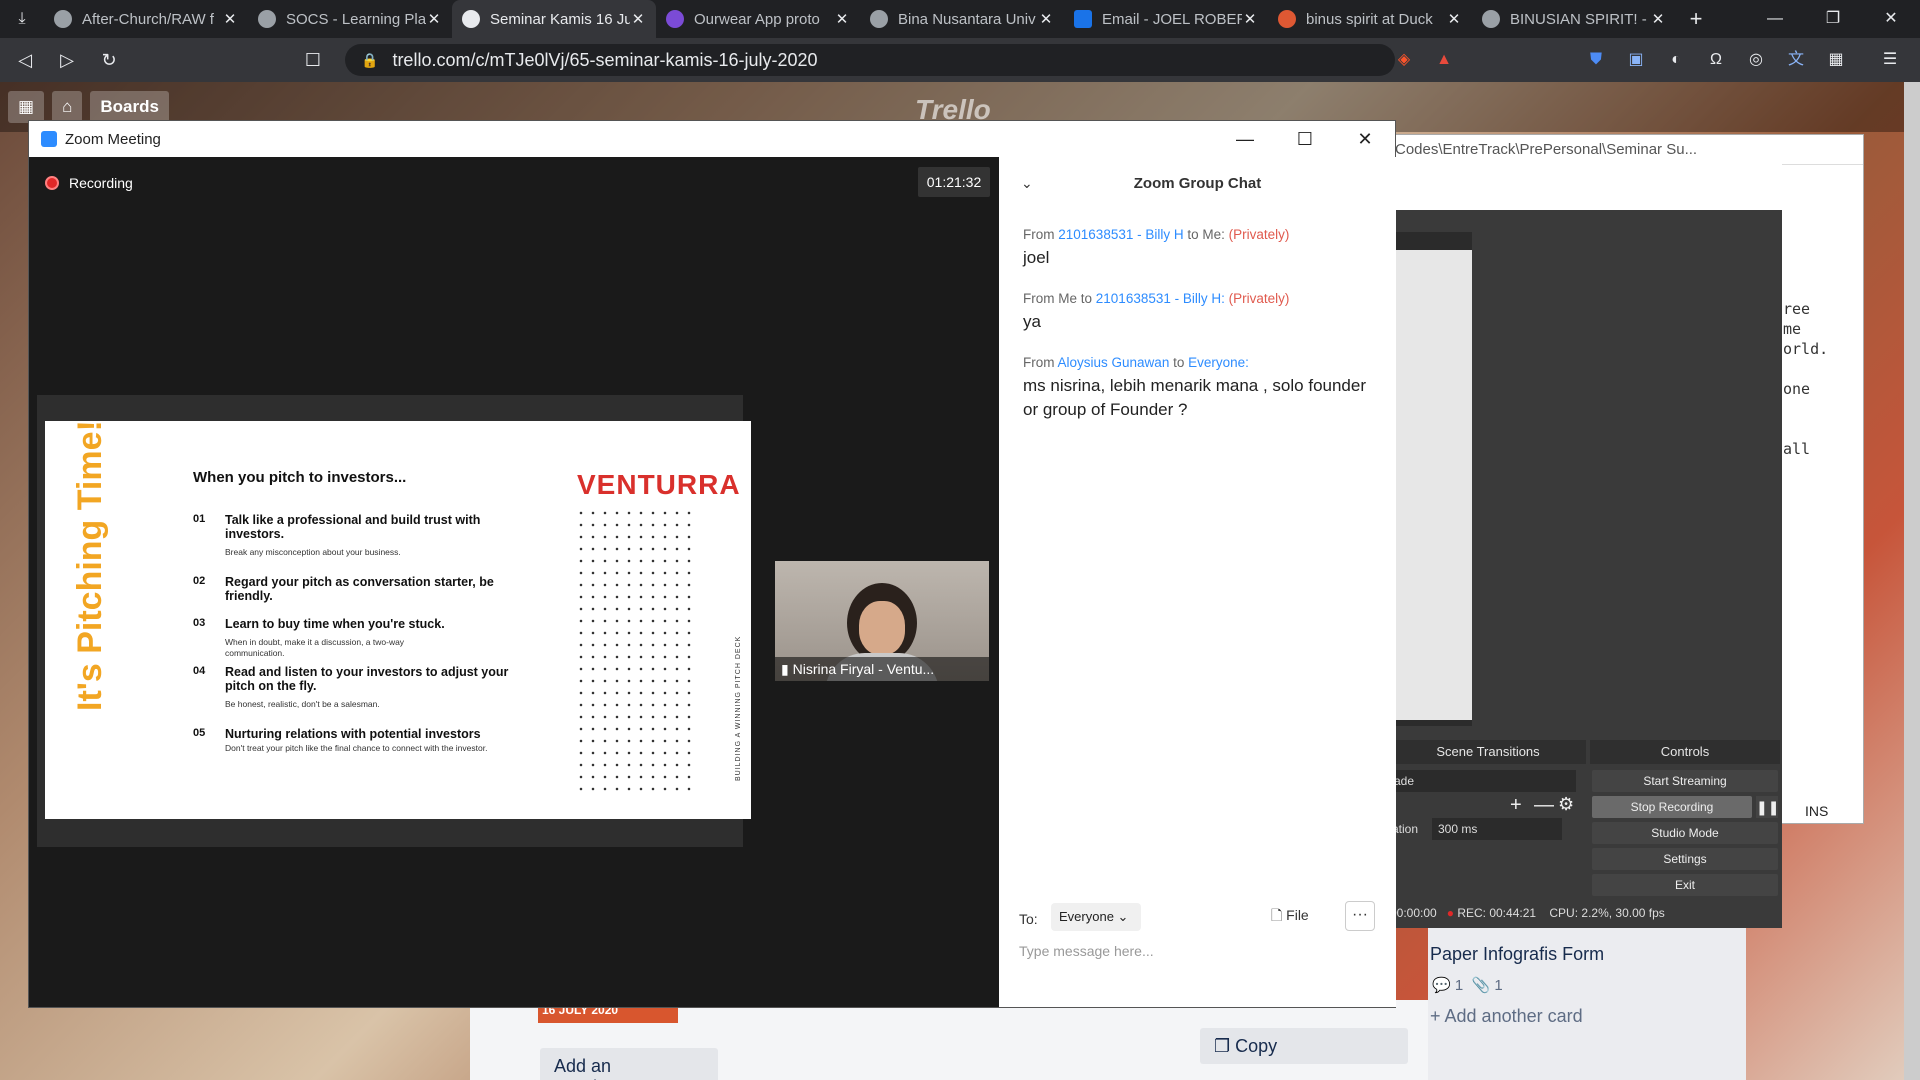 This screenshot has width=1920, height=1080. Describe the element at coordinates (1685, 885) in the screenshot. I see `exit-button: Exit` at that location.